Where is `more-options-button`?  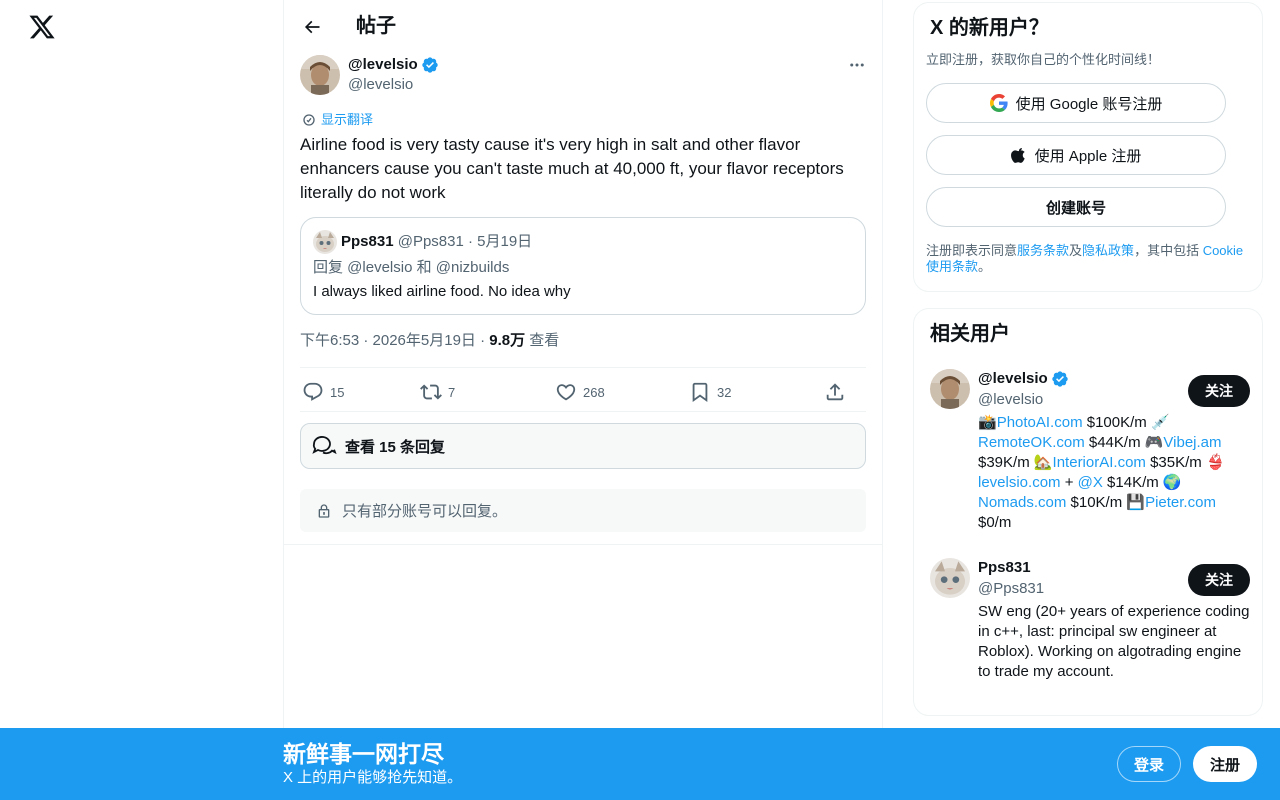
more-options-button is located at coordinates (857, 65).